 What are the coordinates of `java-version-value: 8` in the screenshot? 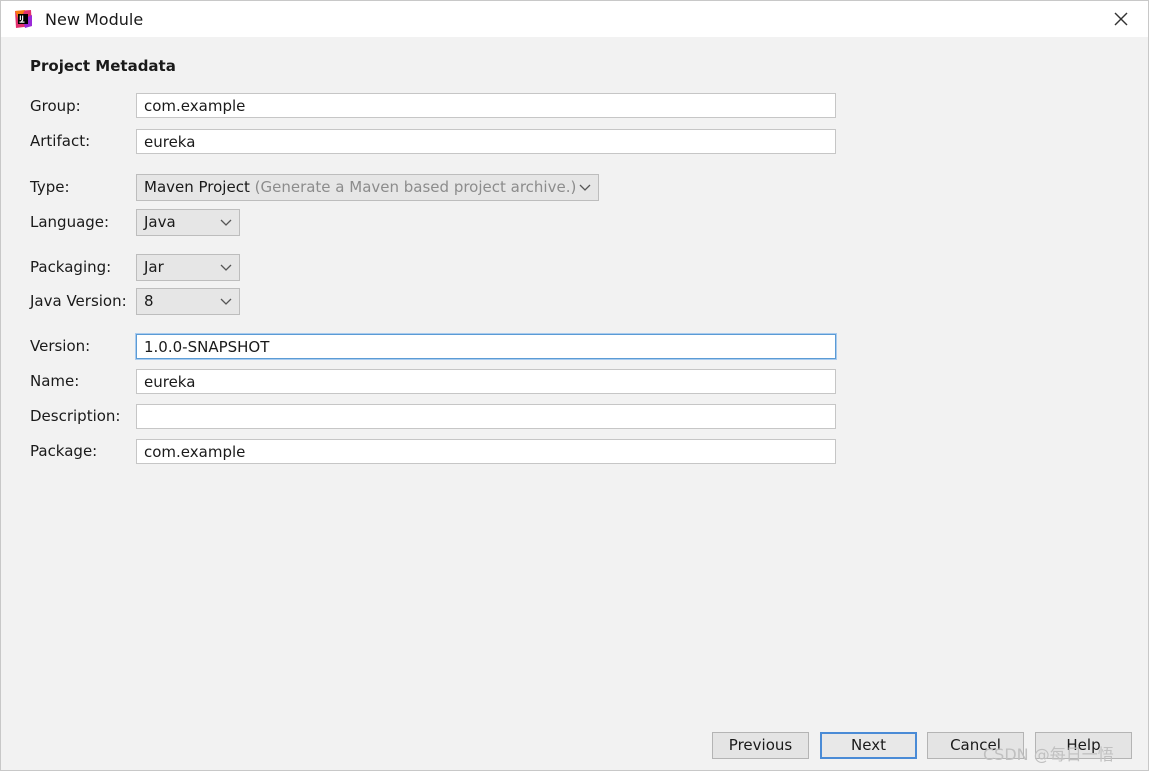 It's located at (149, 301).